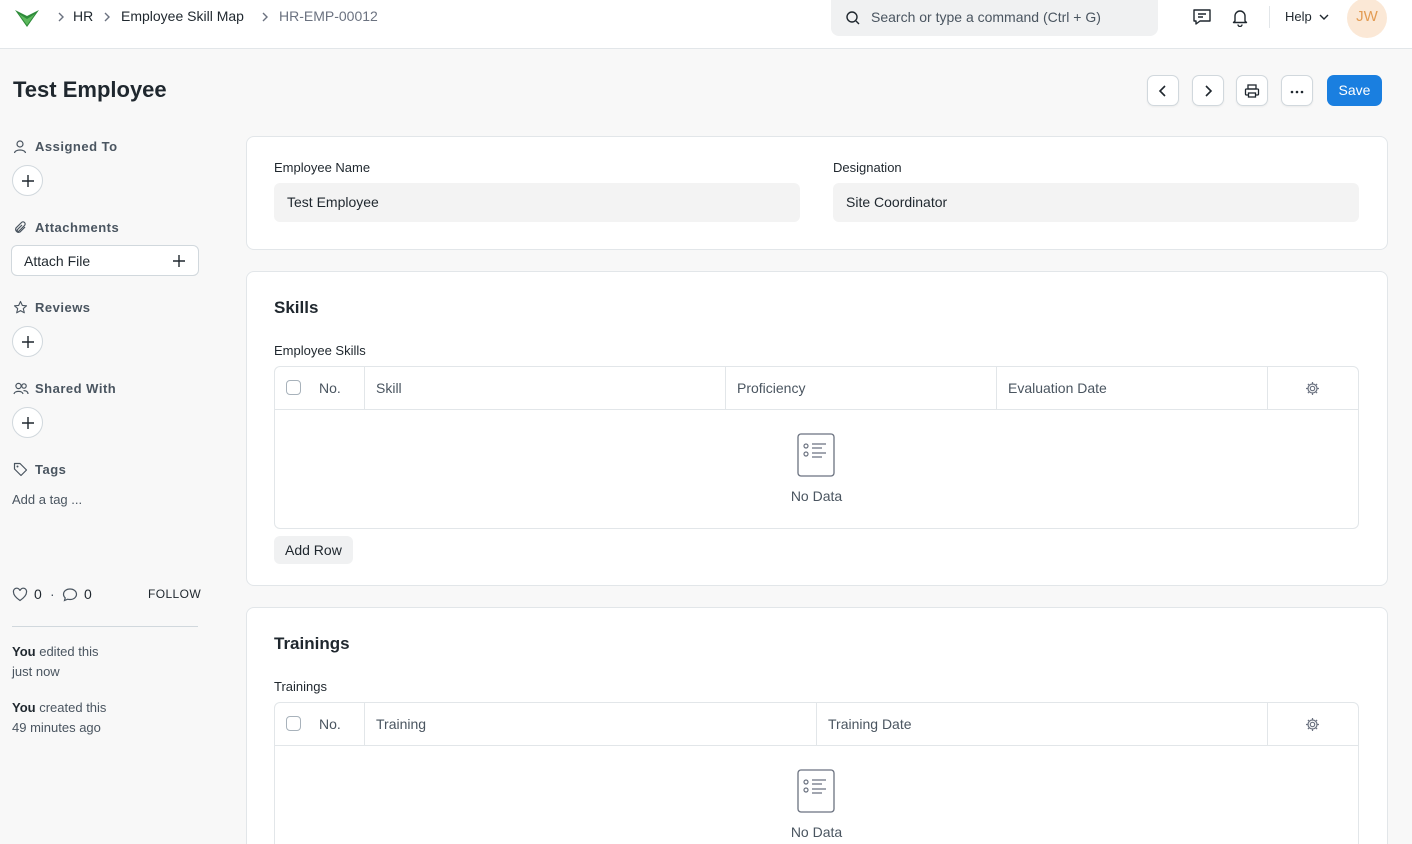 This screenshot has height=844, width=1412. Describe the element at coordinates (296, 307) in the screenshot. I see `skills-section-title: Skills` at that location.